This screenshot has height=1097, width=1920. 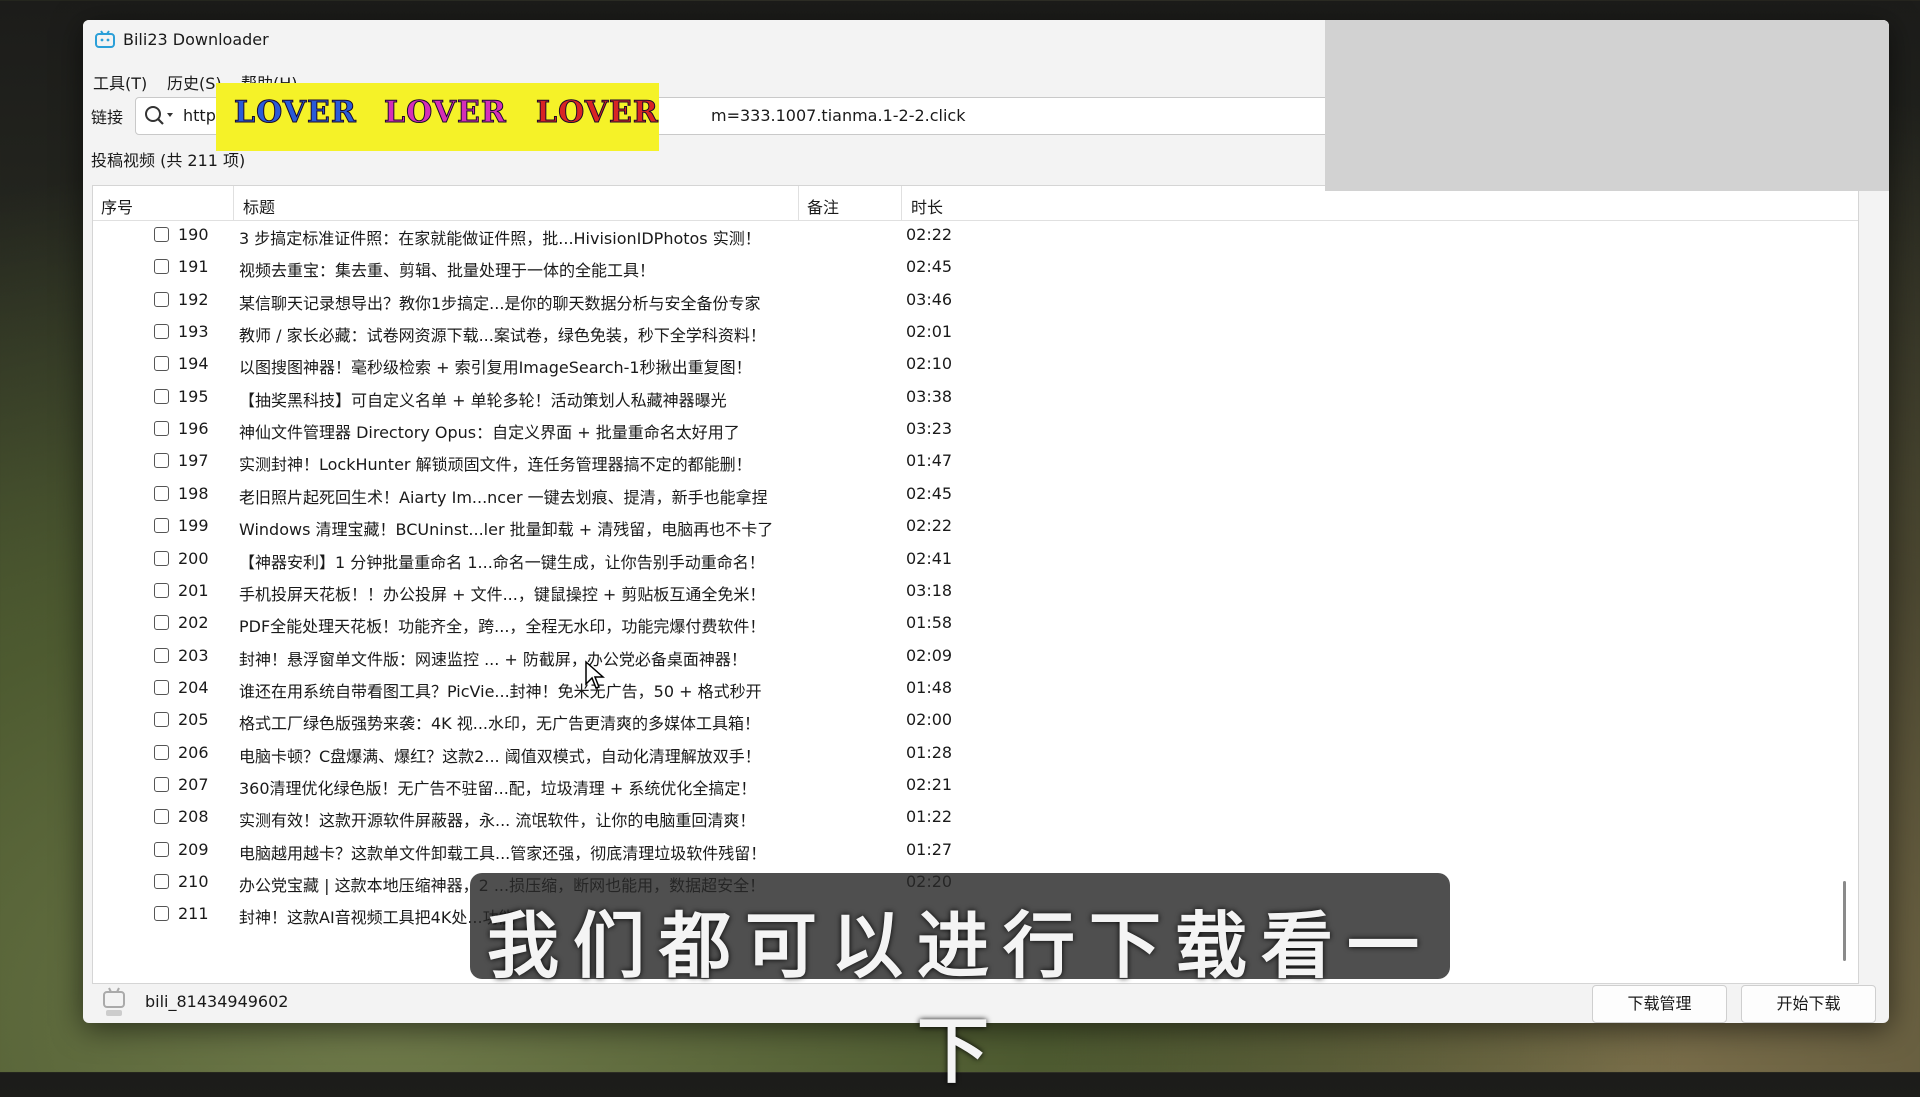 What do you see at coordinates (193, 623) in the screenshot?
I see `row-index: 202` at bounding box center [193, 623].